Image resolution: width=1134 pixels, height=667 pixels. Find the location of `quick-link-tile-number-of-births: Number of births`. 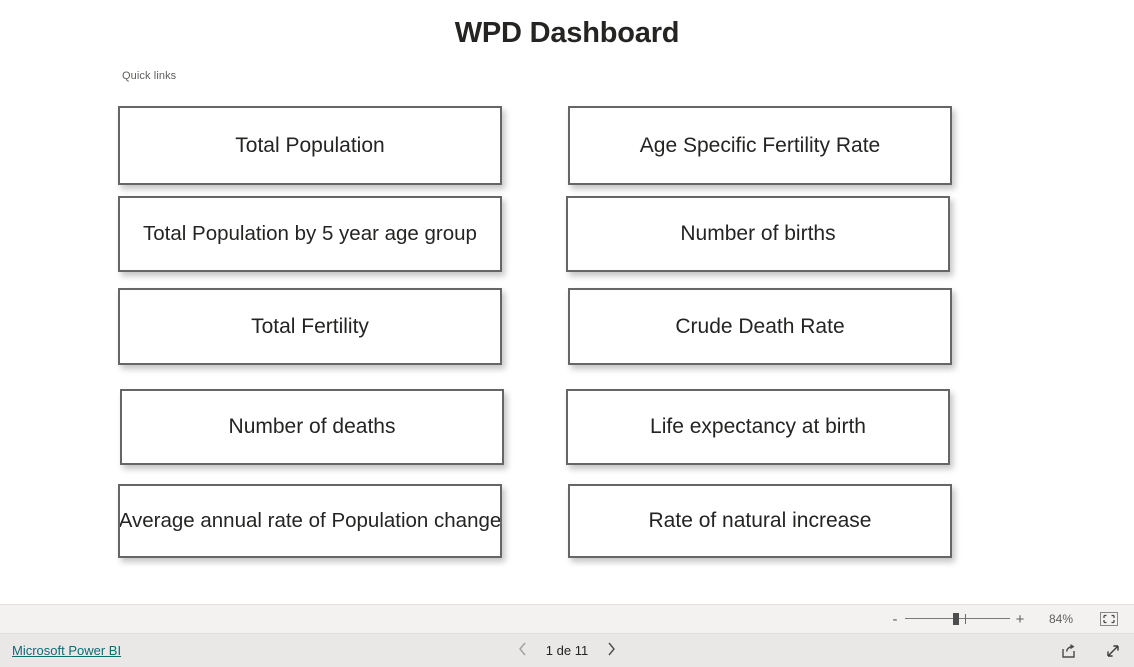

quick-link-tile-number-of-births: Number of births is located at coordinates (758, 234).